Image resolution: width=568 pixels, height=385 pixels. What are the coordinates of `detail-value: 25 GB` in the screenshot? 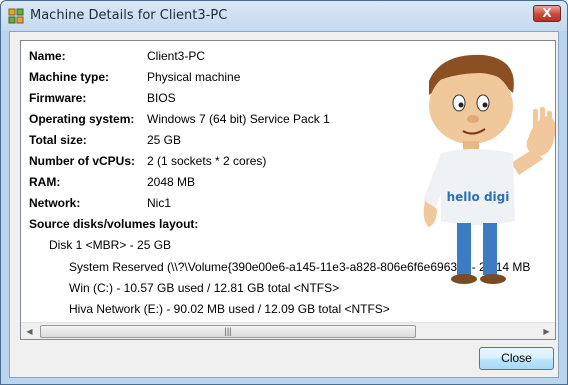 It's located at (164, 140).